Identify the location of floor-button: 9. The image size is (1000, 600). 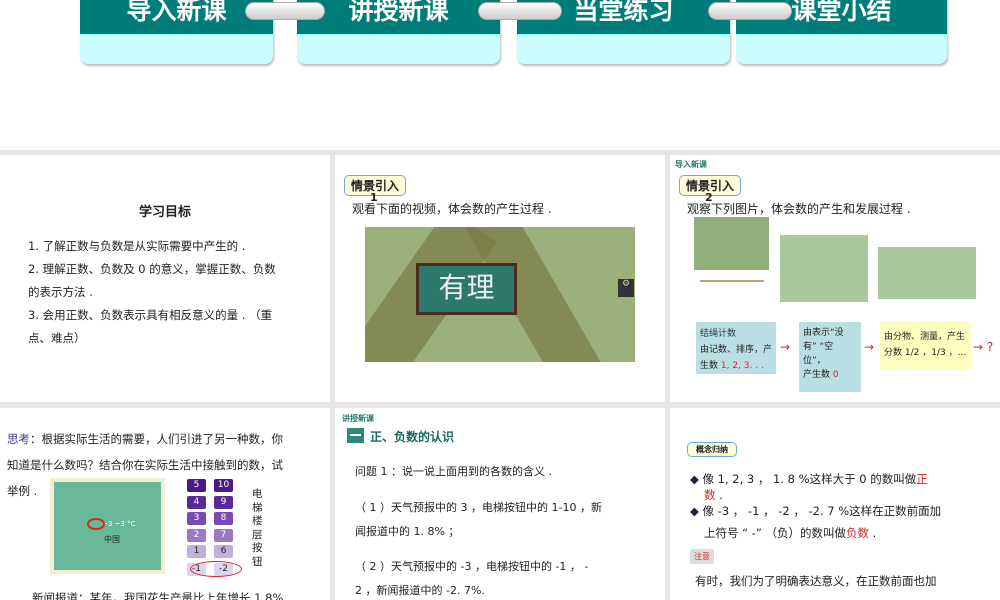
(223, 502).